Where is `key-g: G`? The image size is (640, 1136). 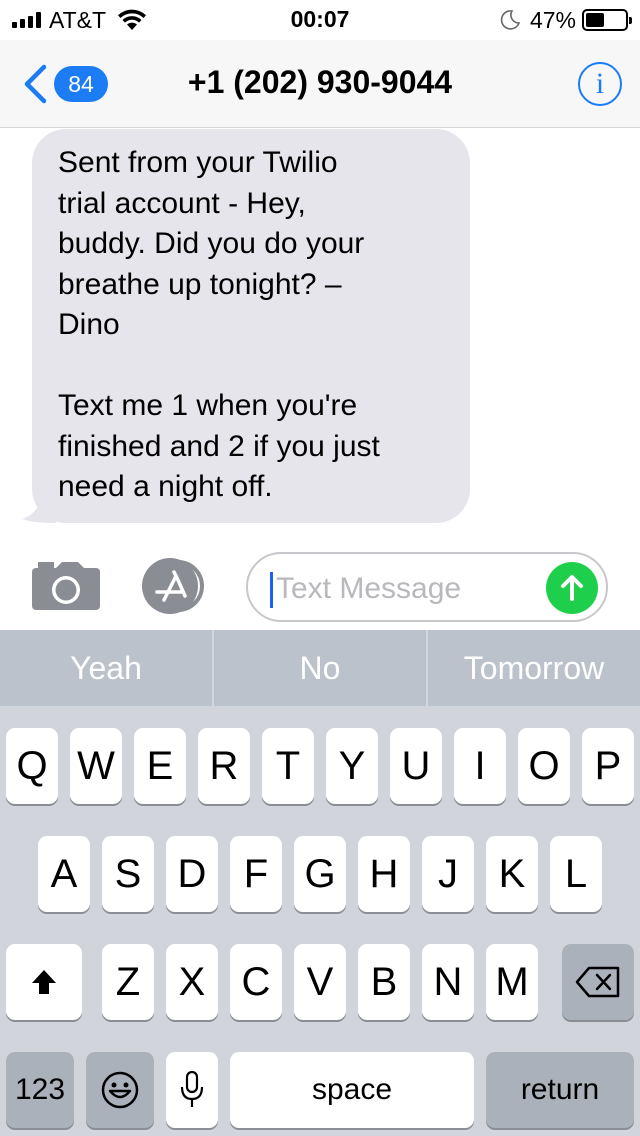
key-g: G is located at coordinates (320, 874).